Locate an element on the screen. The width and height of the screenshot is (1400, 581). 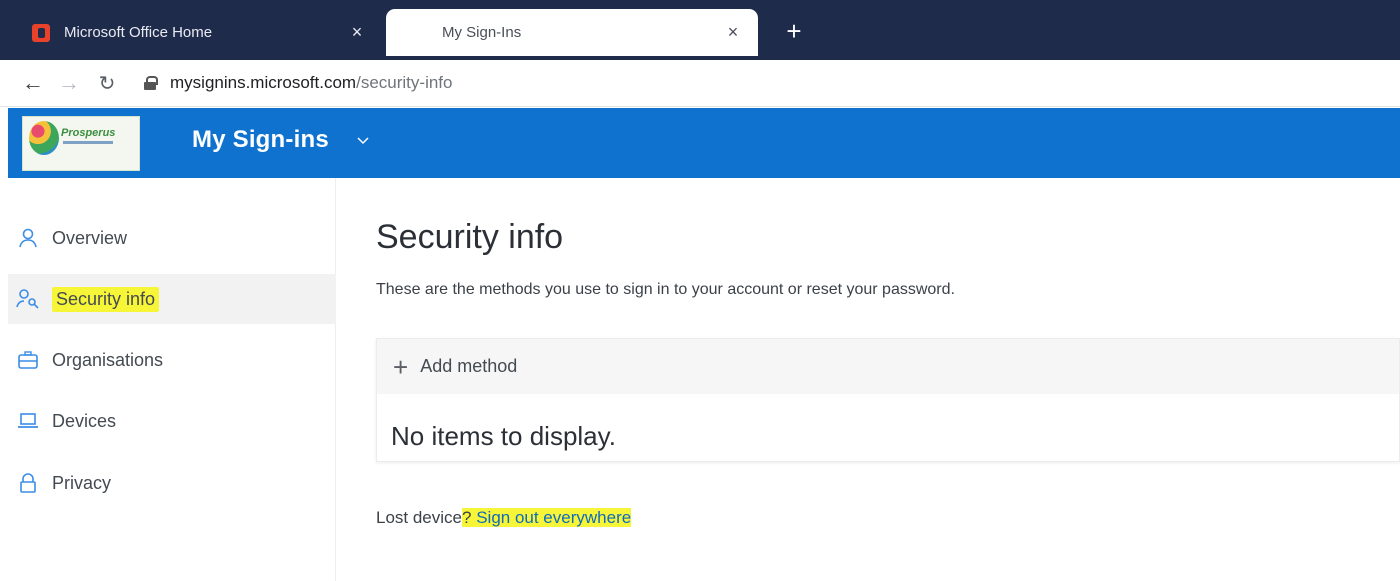
tab-label: My Sign-Ins is located at coordinates (482, 32).